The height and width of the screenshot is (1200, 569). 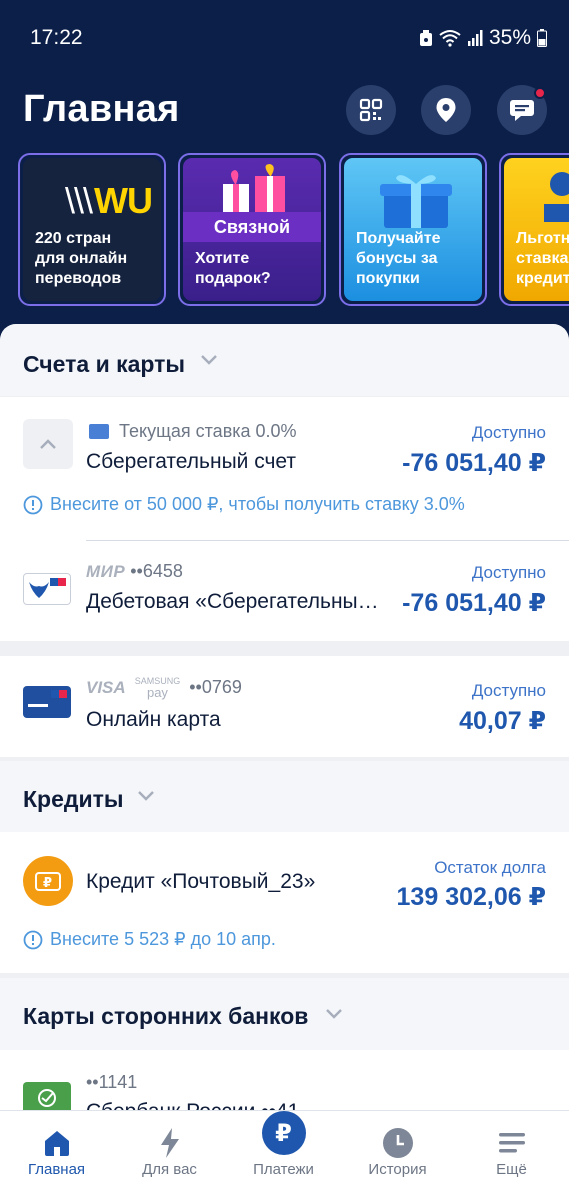 I want to click on chat-button, so click(x=522, y=110).